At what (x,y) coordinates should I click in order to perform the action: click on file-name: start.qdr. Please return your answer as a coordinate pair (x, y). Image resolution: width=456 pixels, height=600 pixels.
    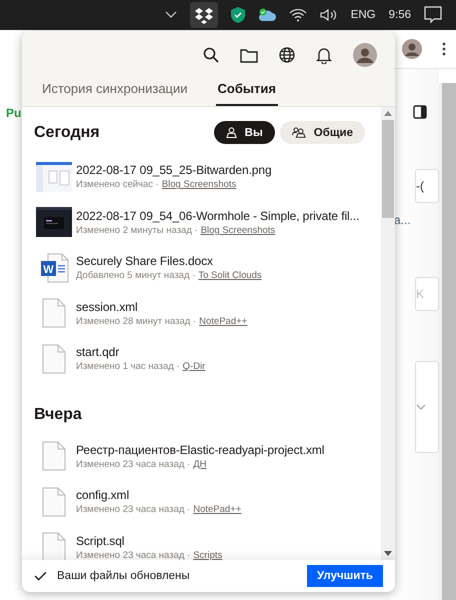
    Looking at the image, I should click on (141, 352).